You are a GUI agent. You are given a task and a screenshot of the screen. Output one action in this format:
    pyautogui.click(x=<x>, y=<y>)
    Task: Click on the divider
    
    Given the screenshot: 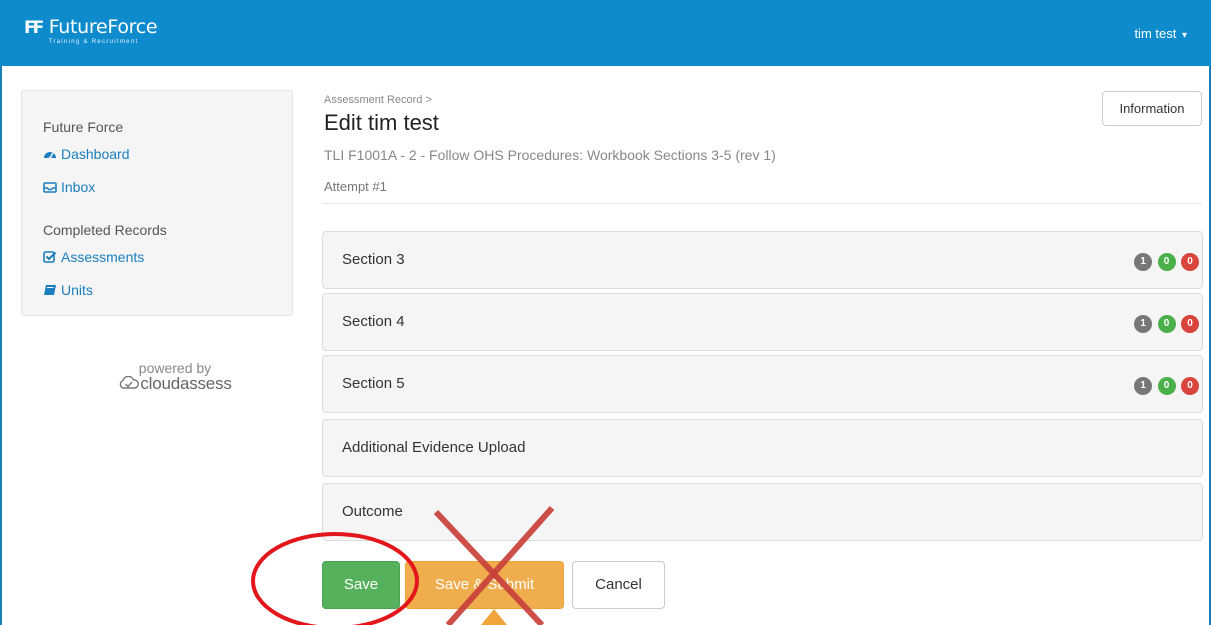 What is the action you would take?
    pyautogui.click(x=762, y=203)
    